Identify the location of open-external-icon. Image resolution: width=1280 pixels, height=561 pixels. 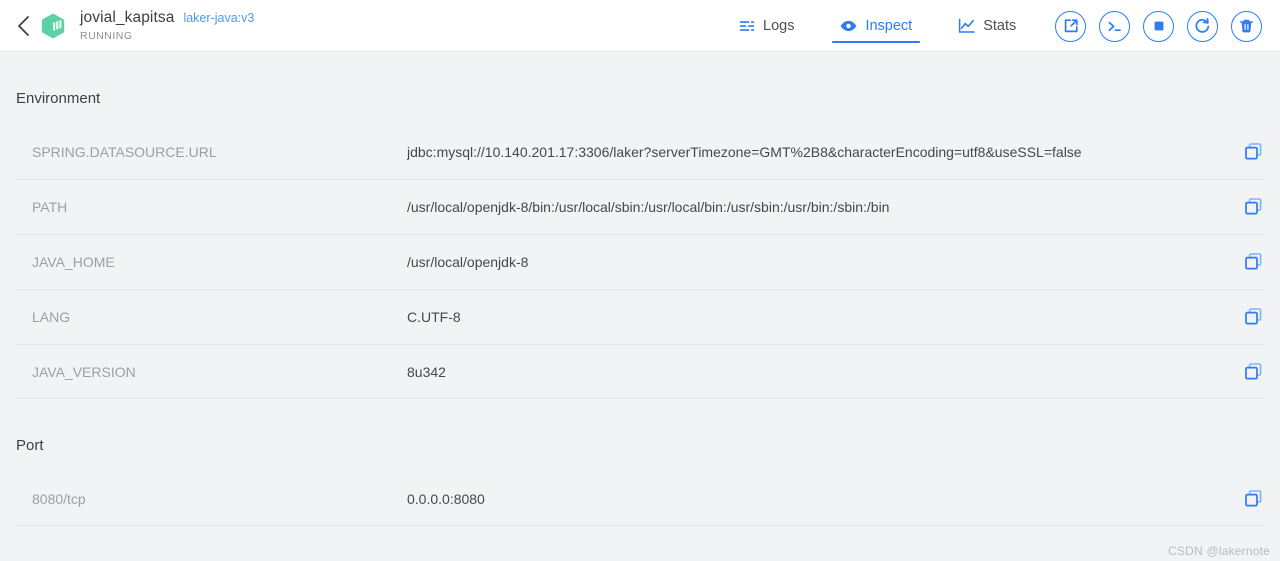
(1071, 26).